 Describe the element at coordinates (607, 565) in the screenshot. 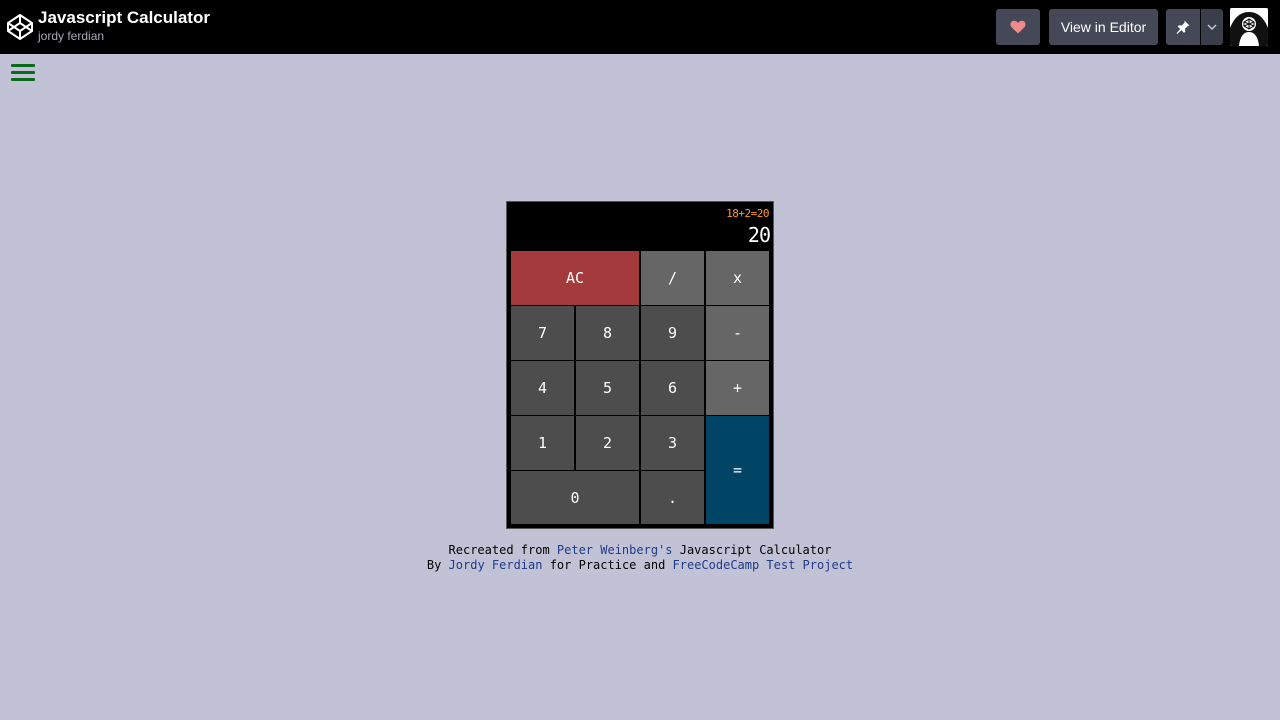

I see `credits-text: for Practice and` at that location.